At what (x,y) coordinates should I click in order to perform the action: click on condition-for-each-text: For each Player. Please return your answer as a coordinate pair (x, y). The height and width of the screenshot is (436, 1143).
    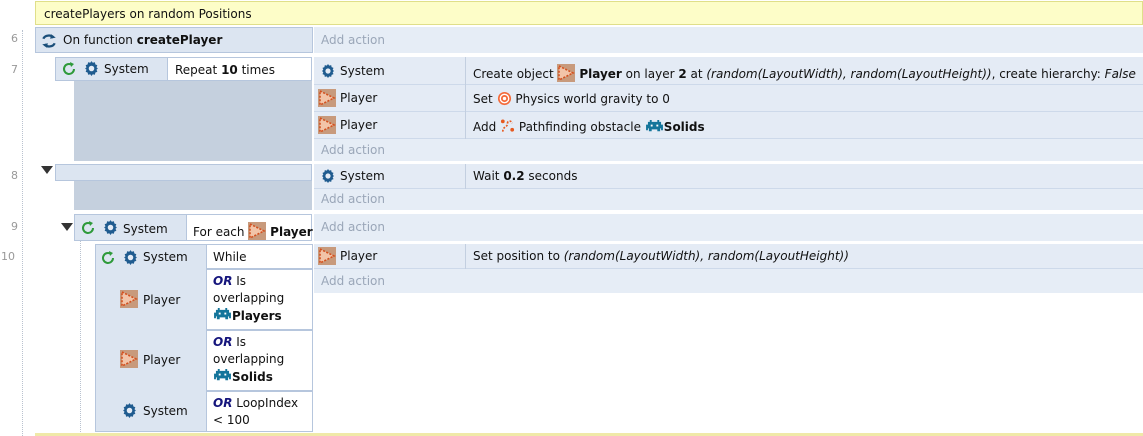
    Looking at the image, I should click on (253, 231).